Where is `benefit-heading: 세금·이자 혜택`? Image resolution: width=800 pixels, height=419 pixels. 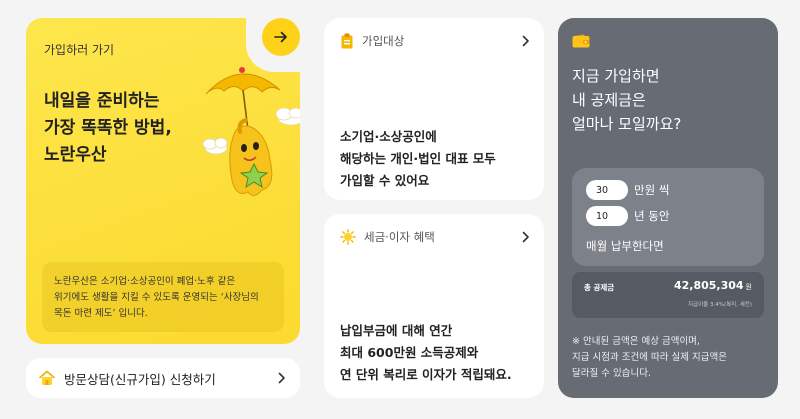
benefit-heading: 세금·이자 혜택 is located at coordinates (399, 237).